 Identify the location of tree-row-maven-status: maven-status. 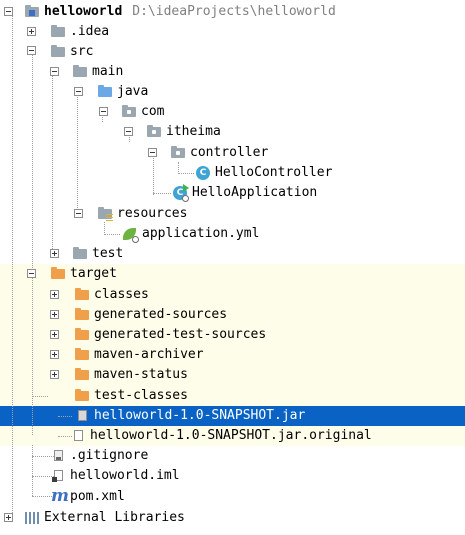
(131, 375).